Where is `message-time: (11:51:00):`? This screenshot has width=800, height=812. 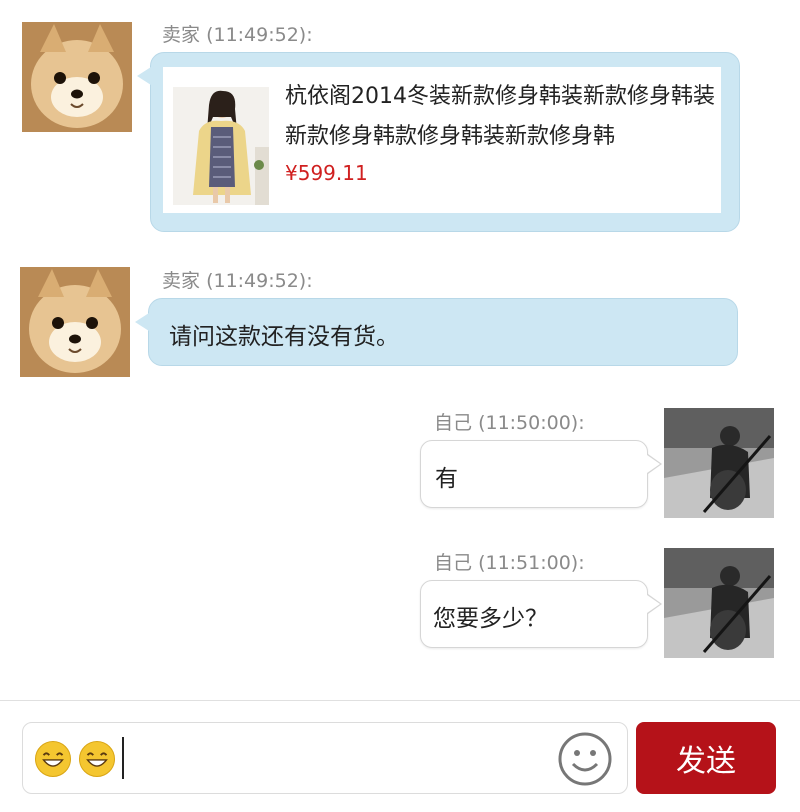
message-time: (11:51:00): is located at coordinates (531, 563).